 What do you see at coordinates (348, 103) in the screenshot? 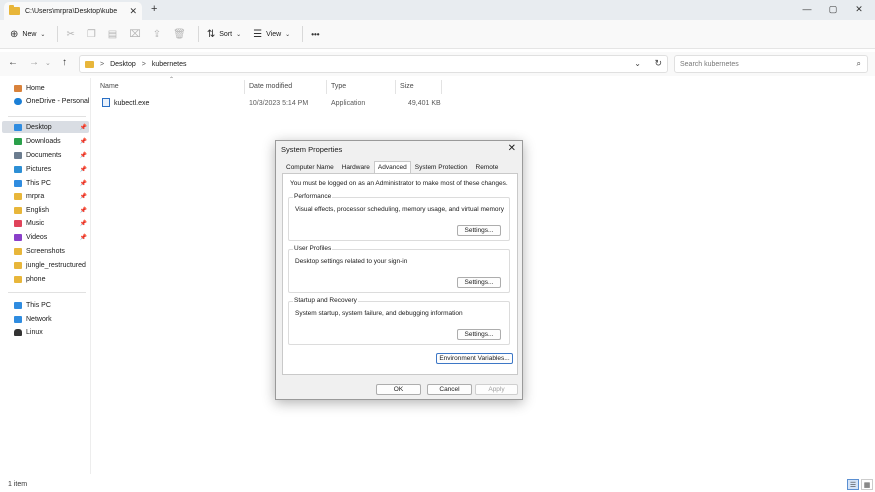
I see `file-type: Application` at bounding box center [348, 103].